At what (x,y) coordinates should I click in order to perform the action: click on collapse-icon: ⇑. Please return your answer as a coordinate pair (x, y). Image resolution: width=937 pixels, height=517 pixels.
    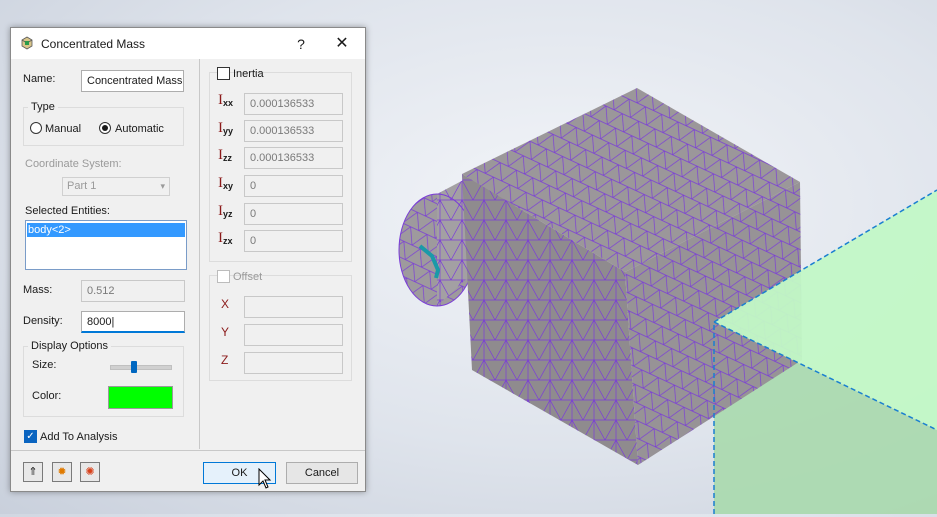
    Looking at the image, I should click on (33, 472).